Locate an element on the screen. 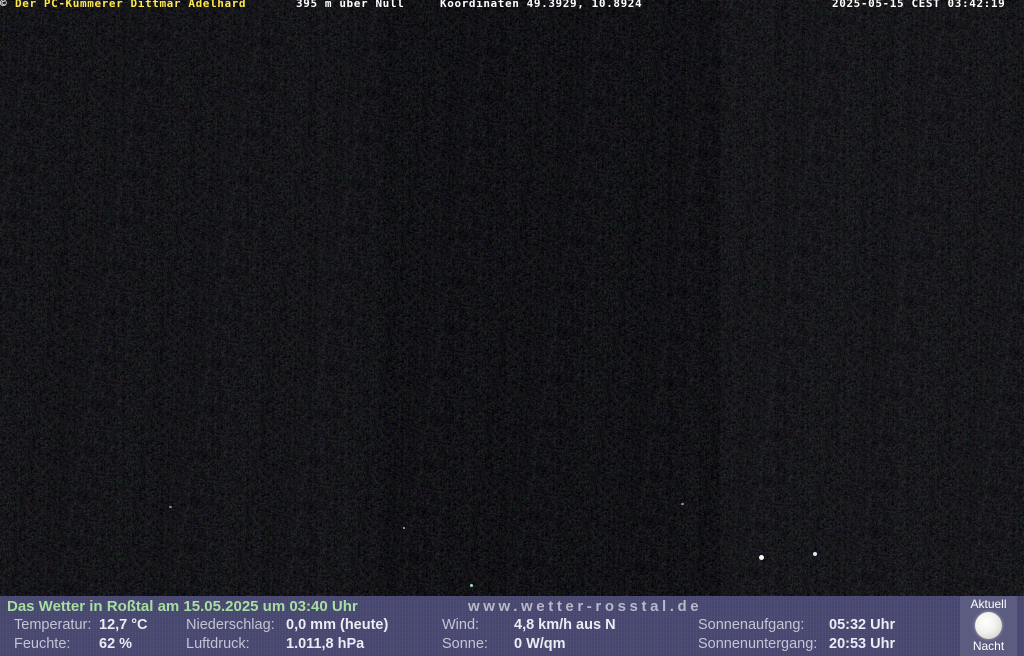  owner-credit: Der PC-Kümmerer Dittmar Adelhard is located at coordinates (131, 5).